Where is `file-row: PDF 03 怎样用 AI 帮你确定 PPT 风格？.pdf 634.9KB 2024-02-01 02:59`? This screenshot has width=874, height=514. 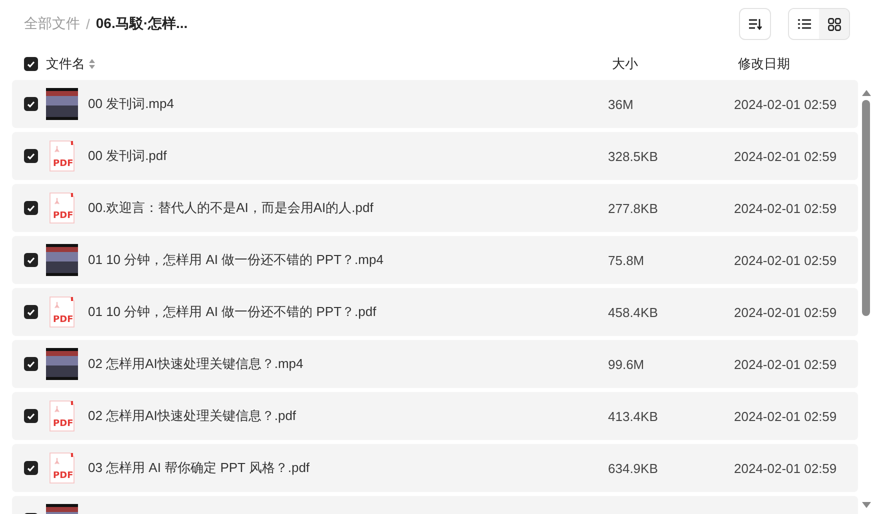 file-row: PDF 03 怎样用 AI 帮你确定 PPT 风格？.pdf 634.9KB 2024-02-01 02:59 is located at coordinates (435, 468).